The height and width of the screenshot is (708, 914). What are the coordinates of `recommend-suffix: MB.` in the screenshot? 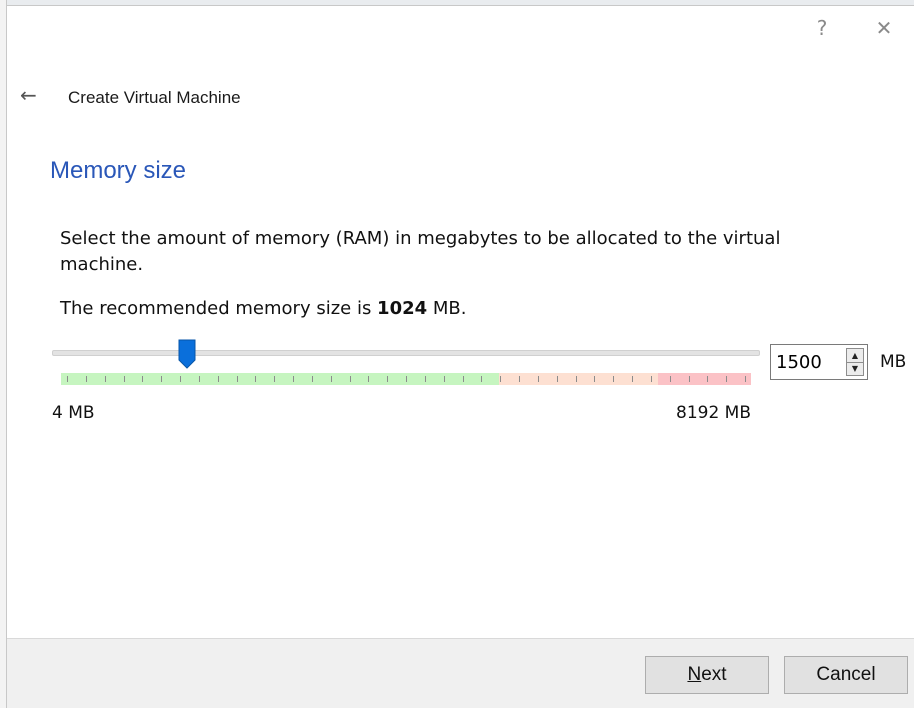 It's located at (447, 308).